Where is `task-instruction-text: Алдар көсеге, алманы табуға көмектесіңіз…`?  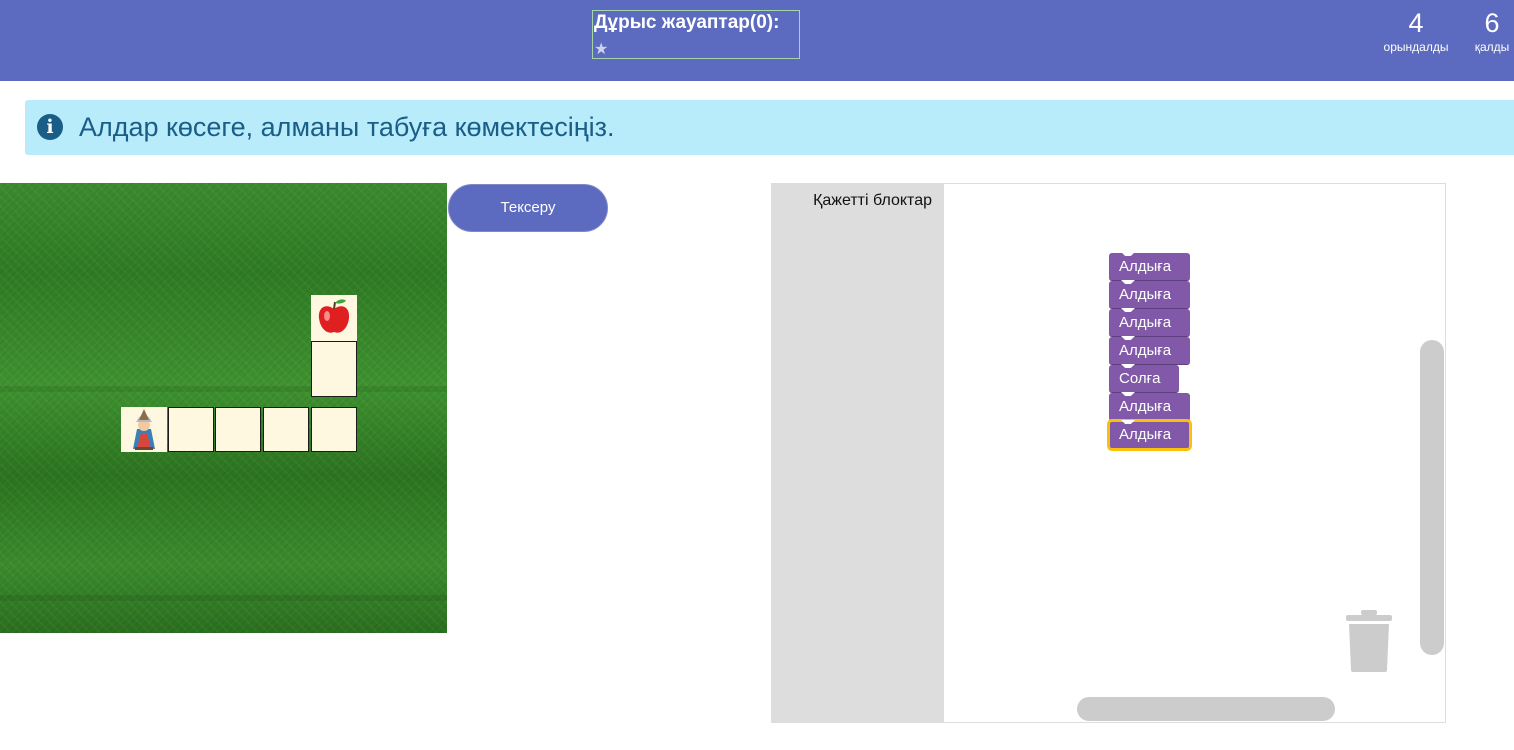
task-instruction-text: Алдар көсеге, алманы табуға көмектесіңіз… is located at coordinates (347, 127).